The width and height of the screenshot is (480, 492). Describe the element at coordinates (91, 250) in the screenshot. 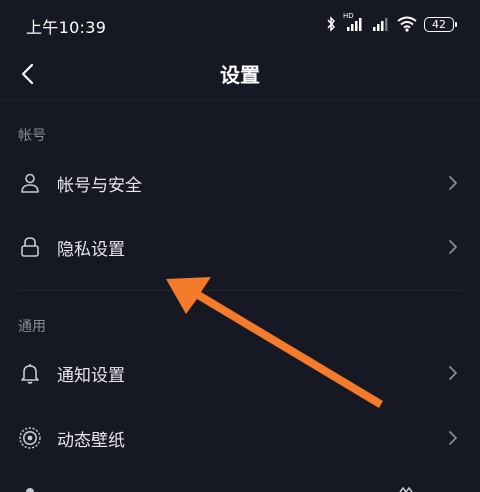

I see `row-label-privacy-settings: 隐私设置` at that location.